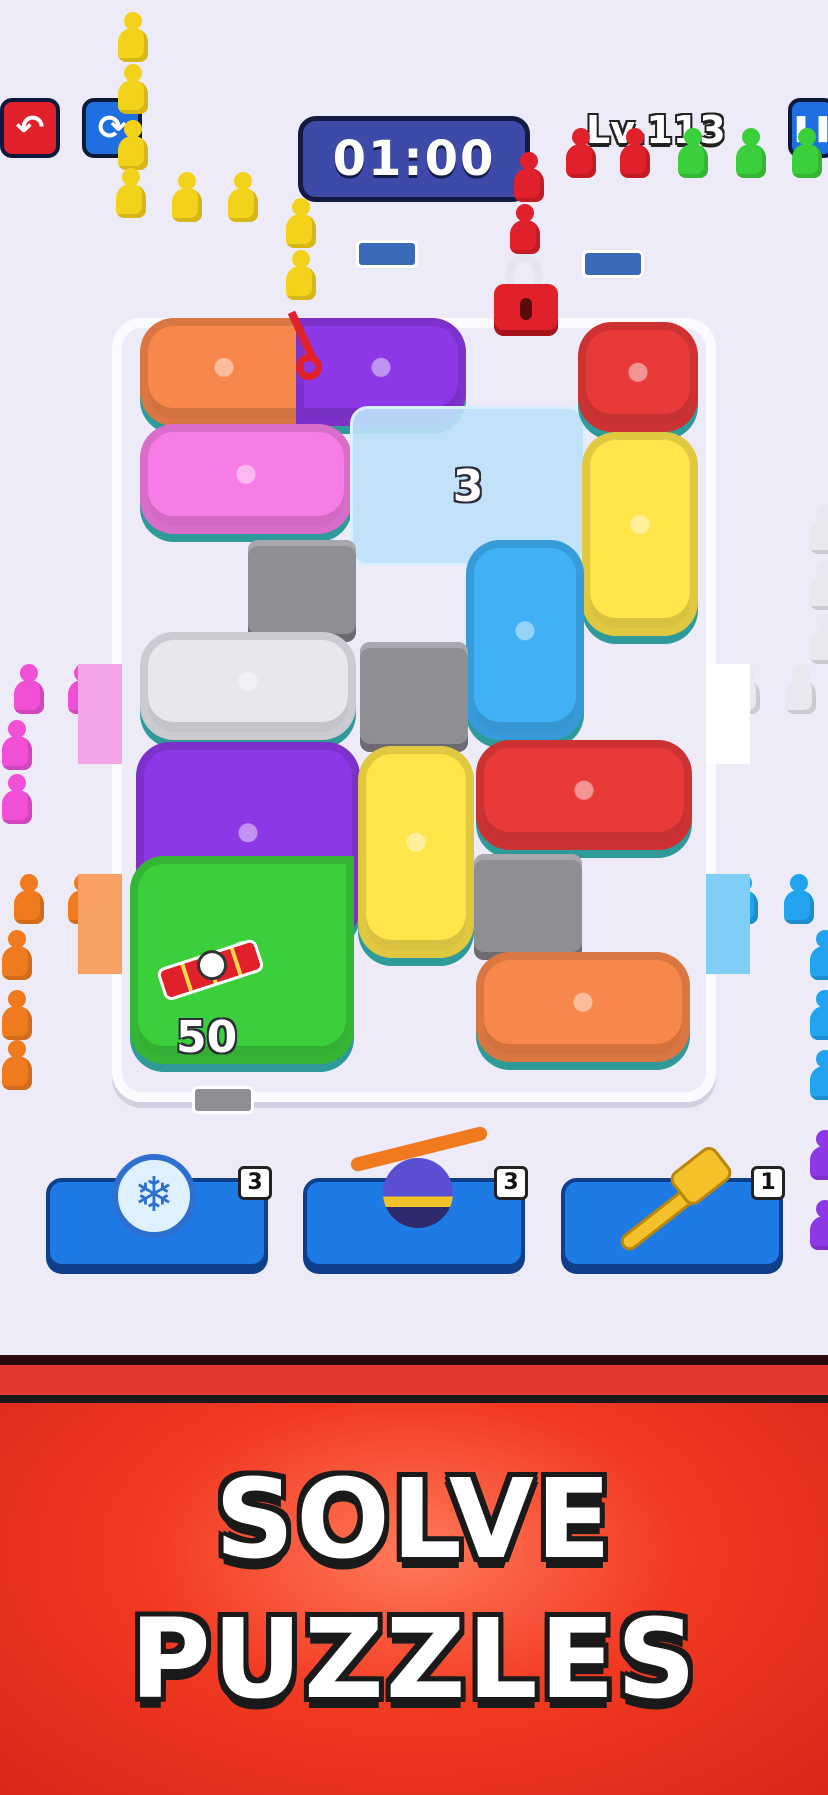  I want to click on snowflake-clock-icon: ❄, so click(154, 1196).